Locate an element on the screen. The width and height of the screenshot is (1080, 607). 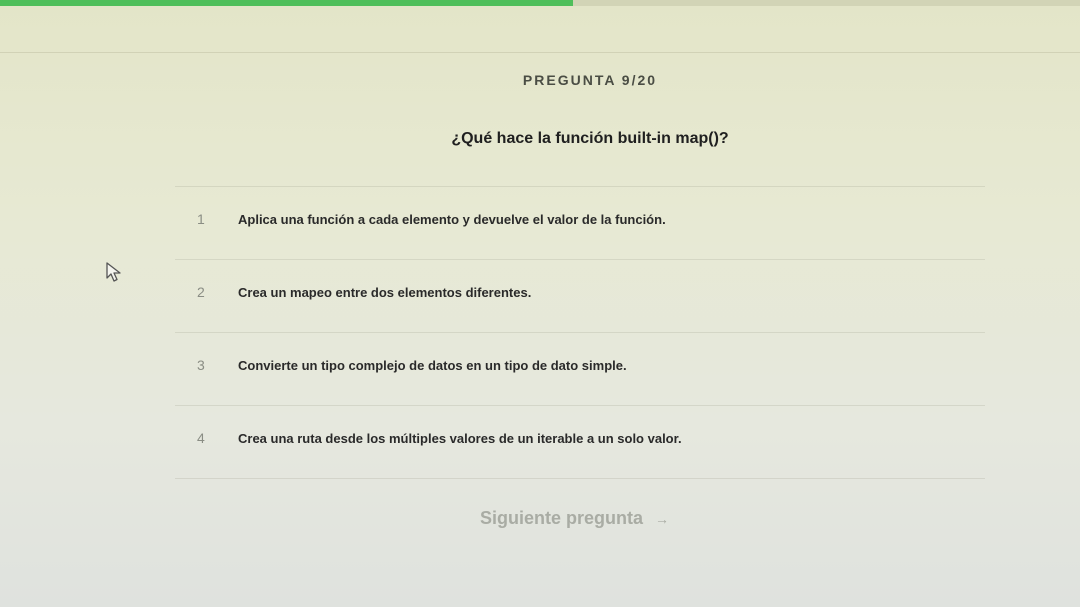
option-number: 2 is located at coordinates (201, 292).